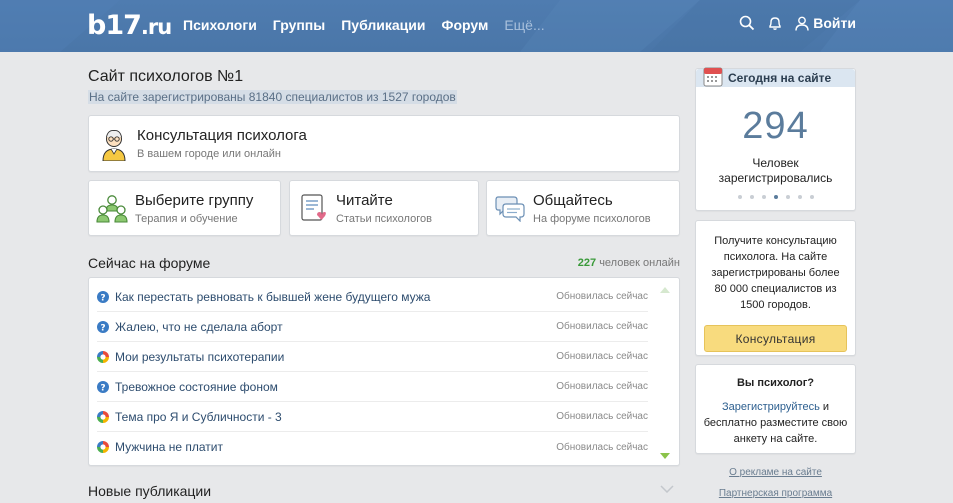 The width and height of the screenshot is (953, 503). I want to click on publications-heading: Новые публикации, so click(150, 491).